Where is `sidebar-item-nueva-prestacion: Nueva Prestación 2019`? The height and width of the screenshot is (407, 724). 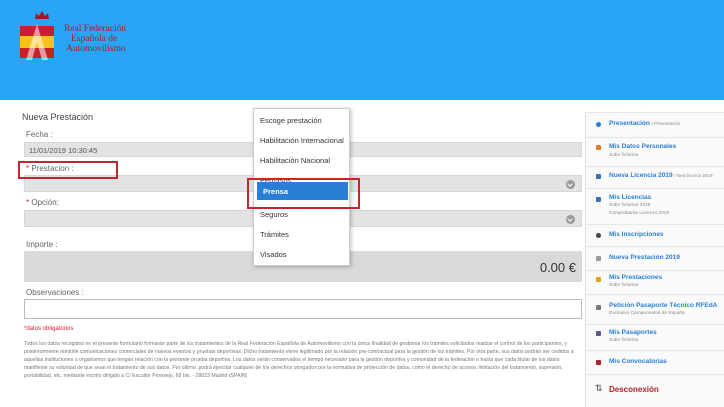 sidebar-item-nueva-prestacion: Nueva Prestación 2019 is located at coordinates (655, 258).